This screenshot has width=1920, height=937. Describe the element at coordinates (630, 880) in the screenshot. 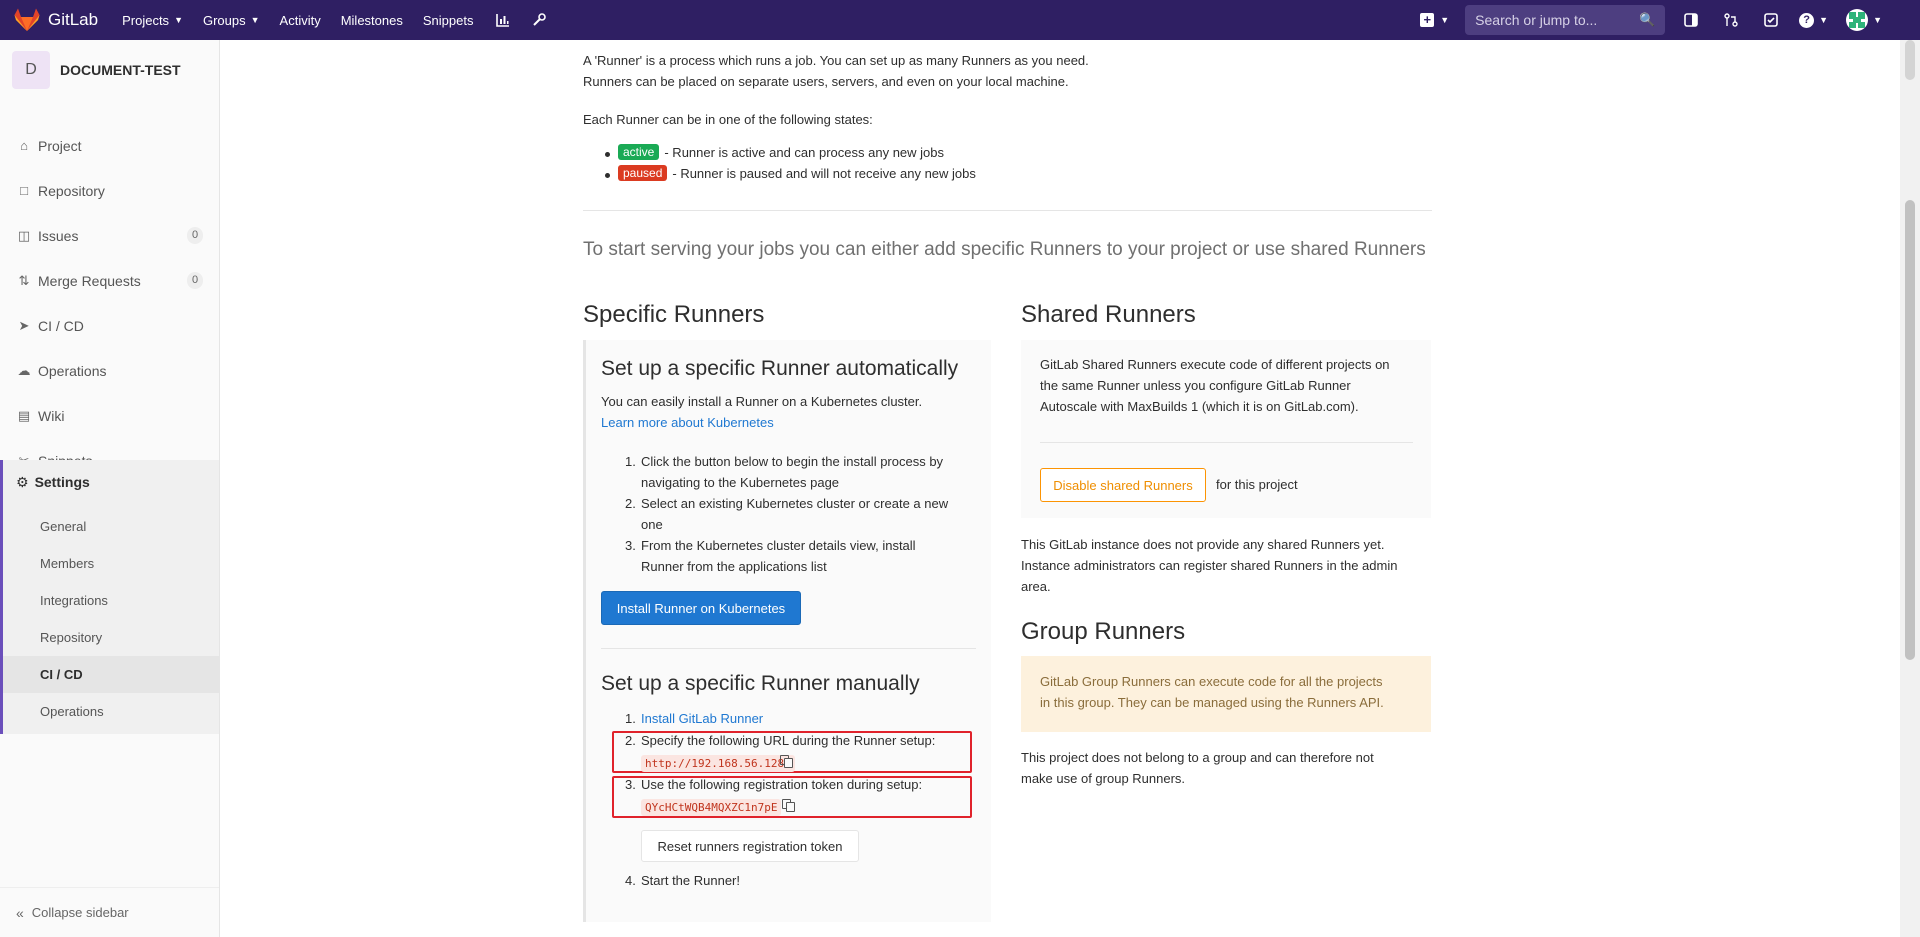

I see `step-number: 4.` at that location.